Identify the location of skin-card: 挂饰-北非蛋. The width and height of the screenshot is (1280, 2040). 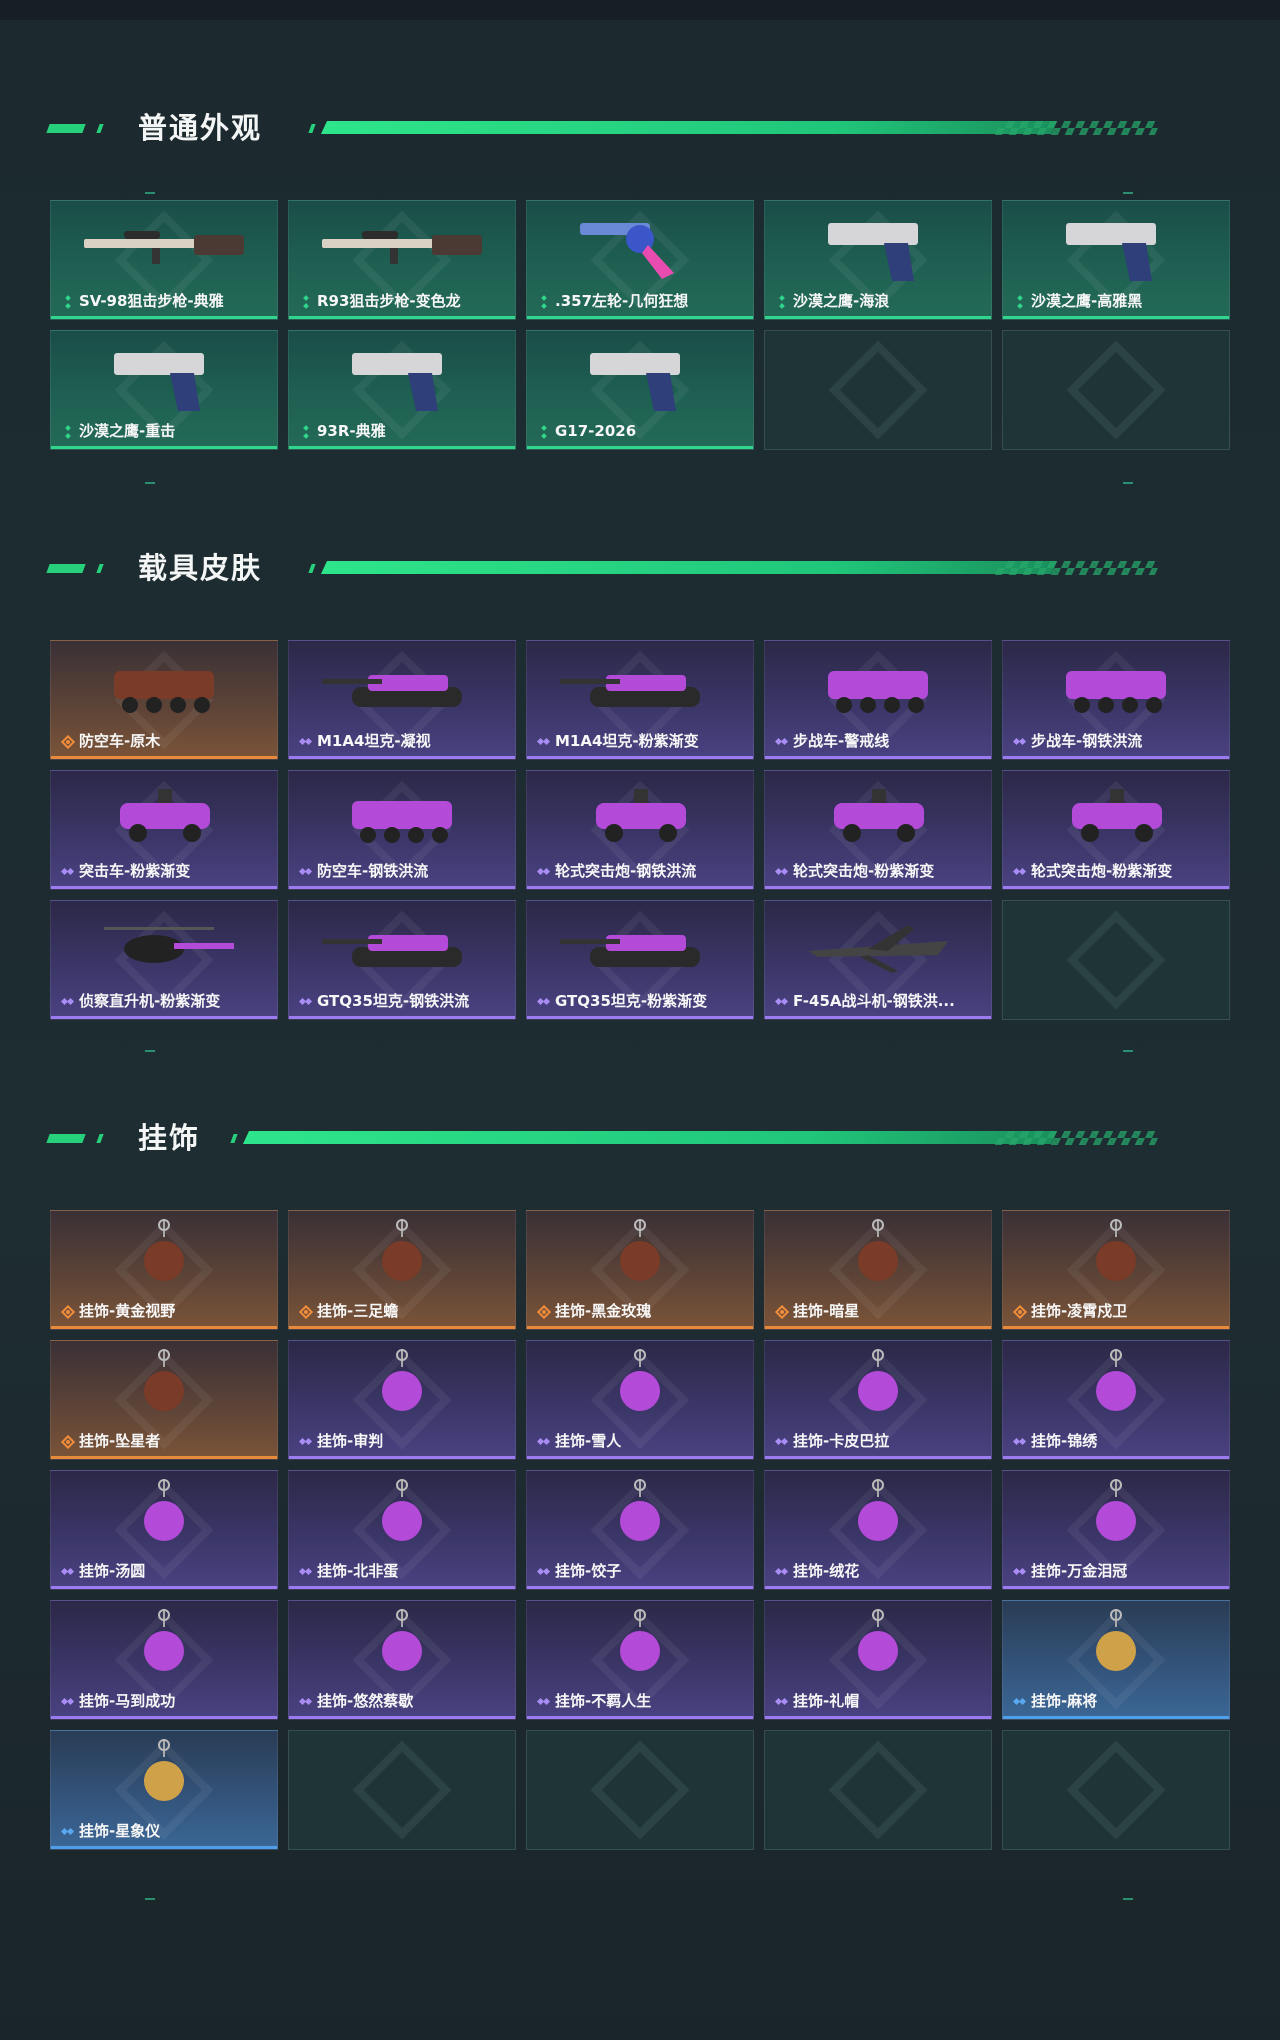
(402, 1530).